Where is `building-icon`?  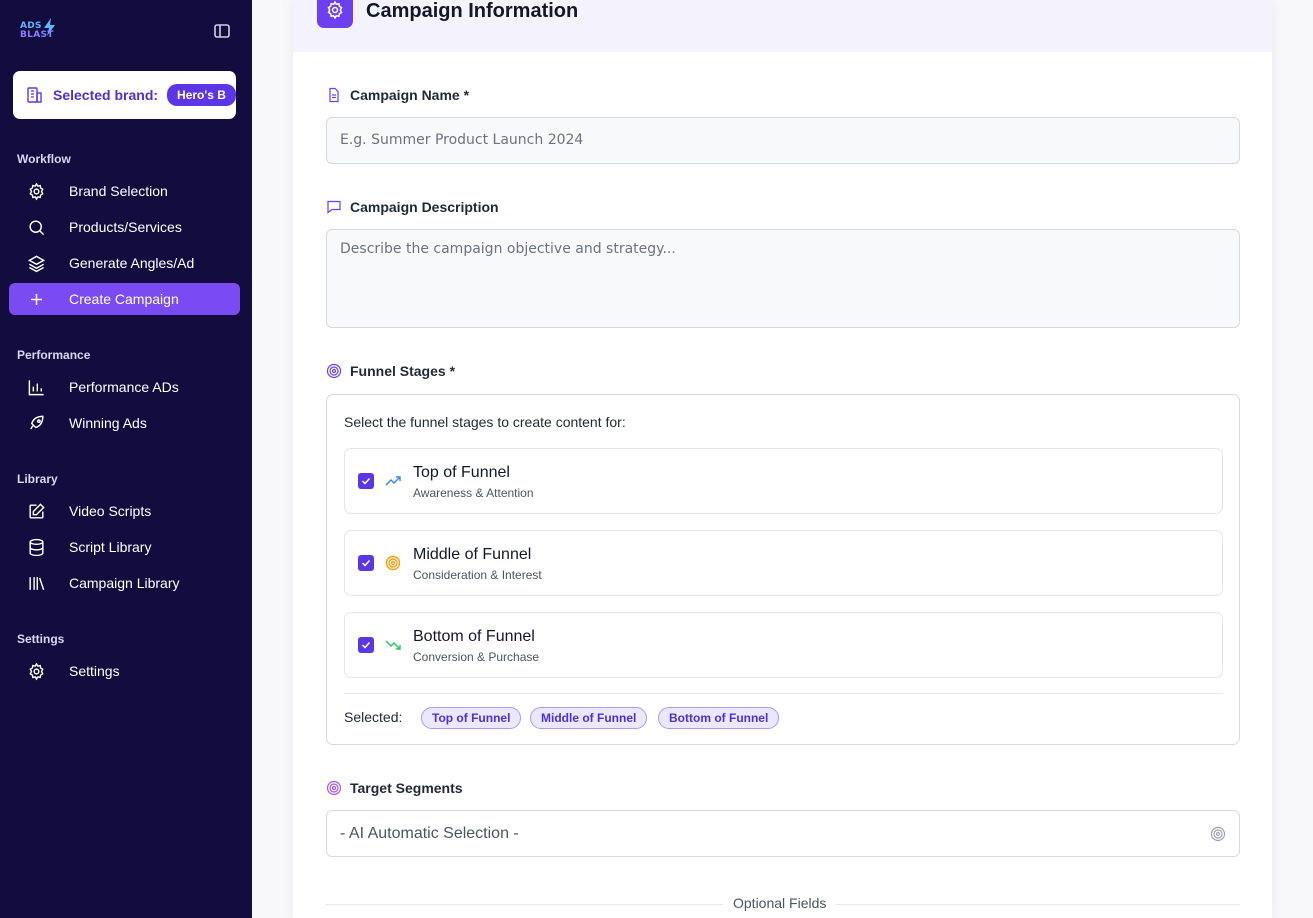
building-icon is located at coordinates (34, 95).